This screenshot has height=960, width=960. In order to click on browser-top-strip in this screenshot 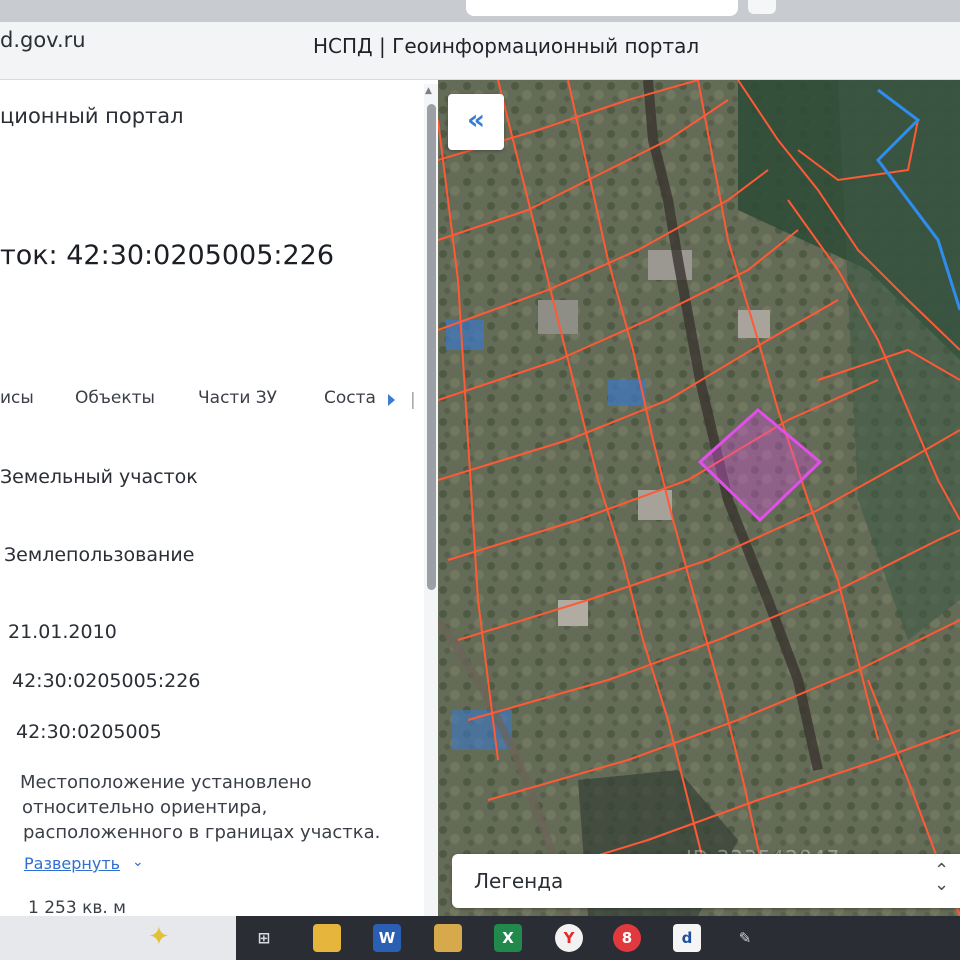, I will do `click(480, 11)`.